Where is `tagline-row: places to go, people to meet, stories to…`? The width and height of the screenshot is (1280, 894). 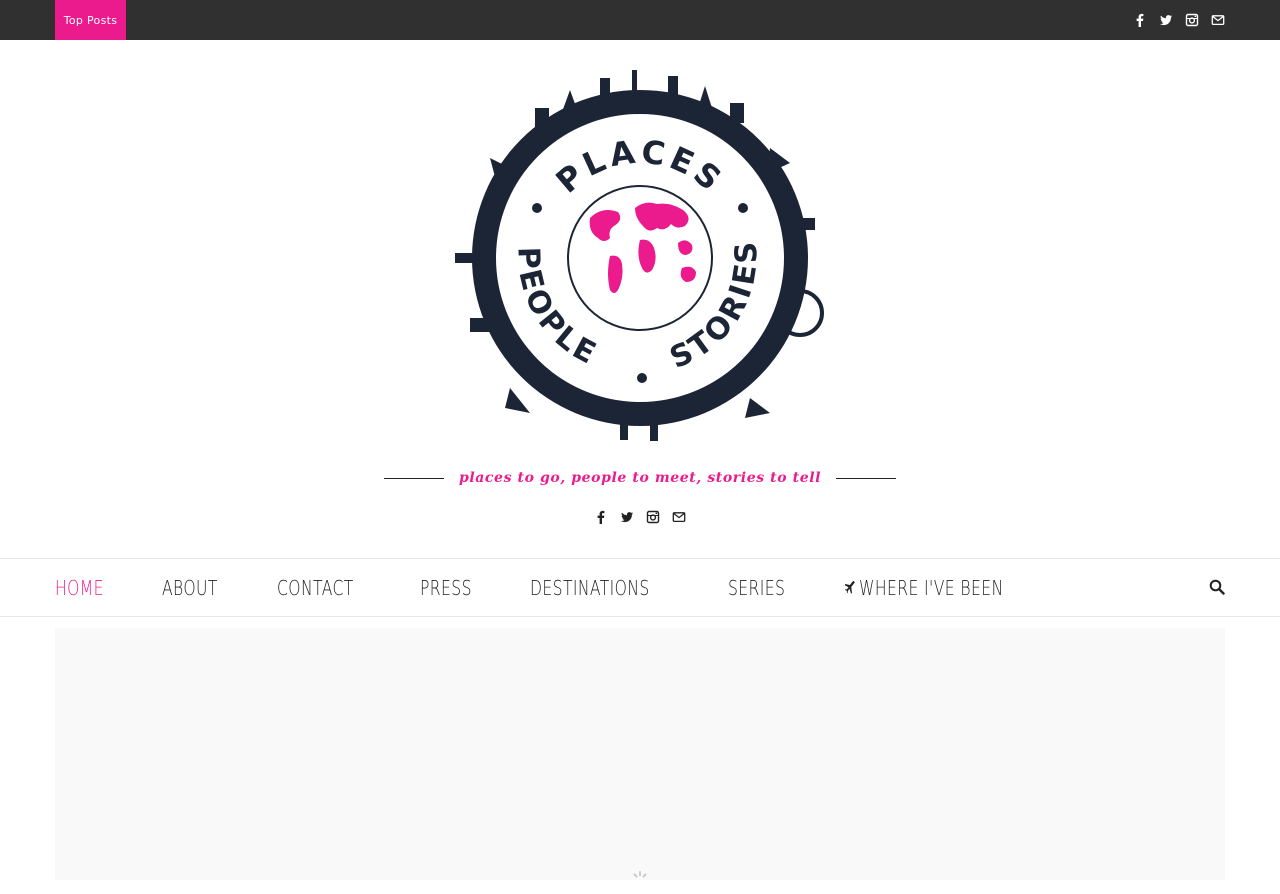
tagline-row: places to go, people to meet, stories to… is located at coordinates (640, 478).